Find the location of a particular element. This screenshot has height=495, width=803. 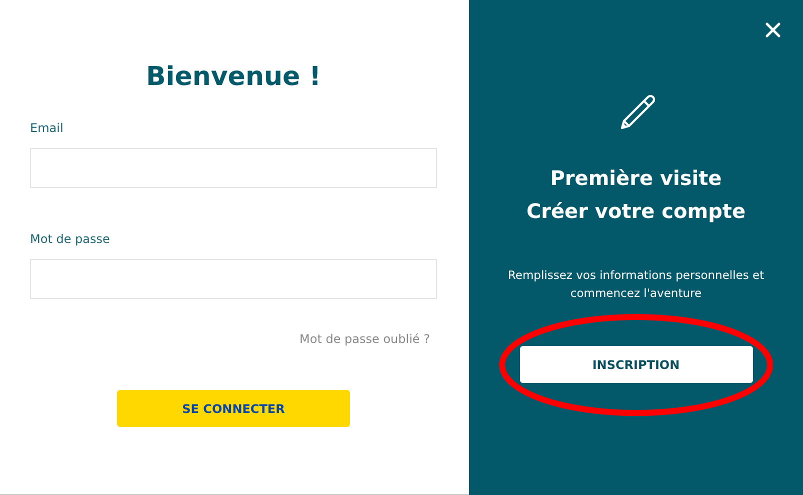

login-button: SE CONNECTER is located at coordinates (233, 408).